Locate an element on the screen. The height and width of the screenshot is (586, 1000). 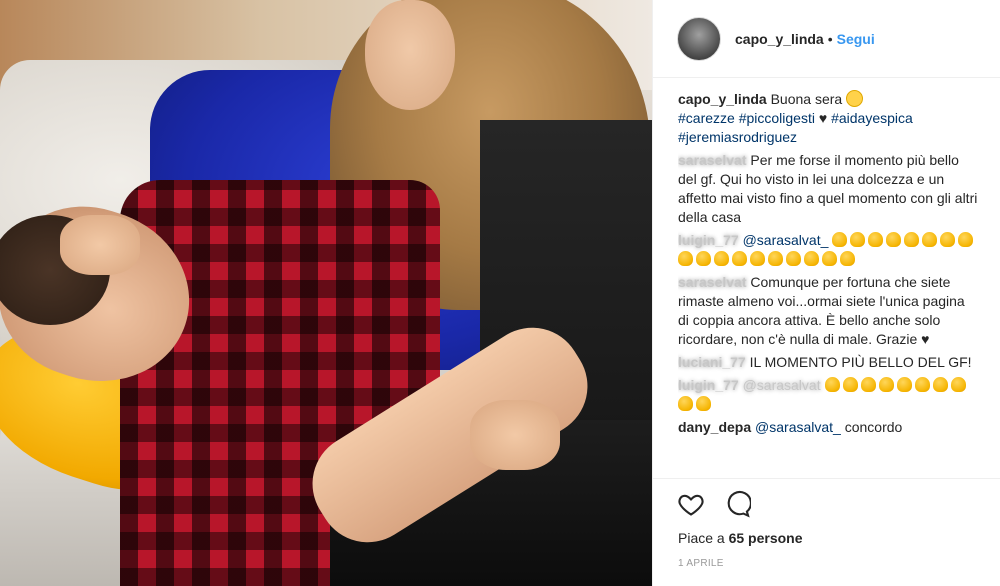
hashtag-aidayespica: #aidayespica is located at coordinates (872, 118).